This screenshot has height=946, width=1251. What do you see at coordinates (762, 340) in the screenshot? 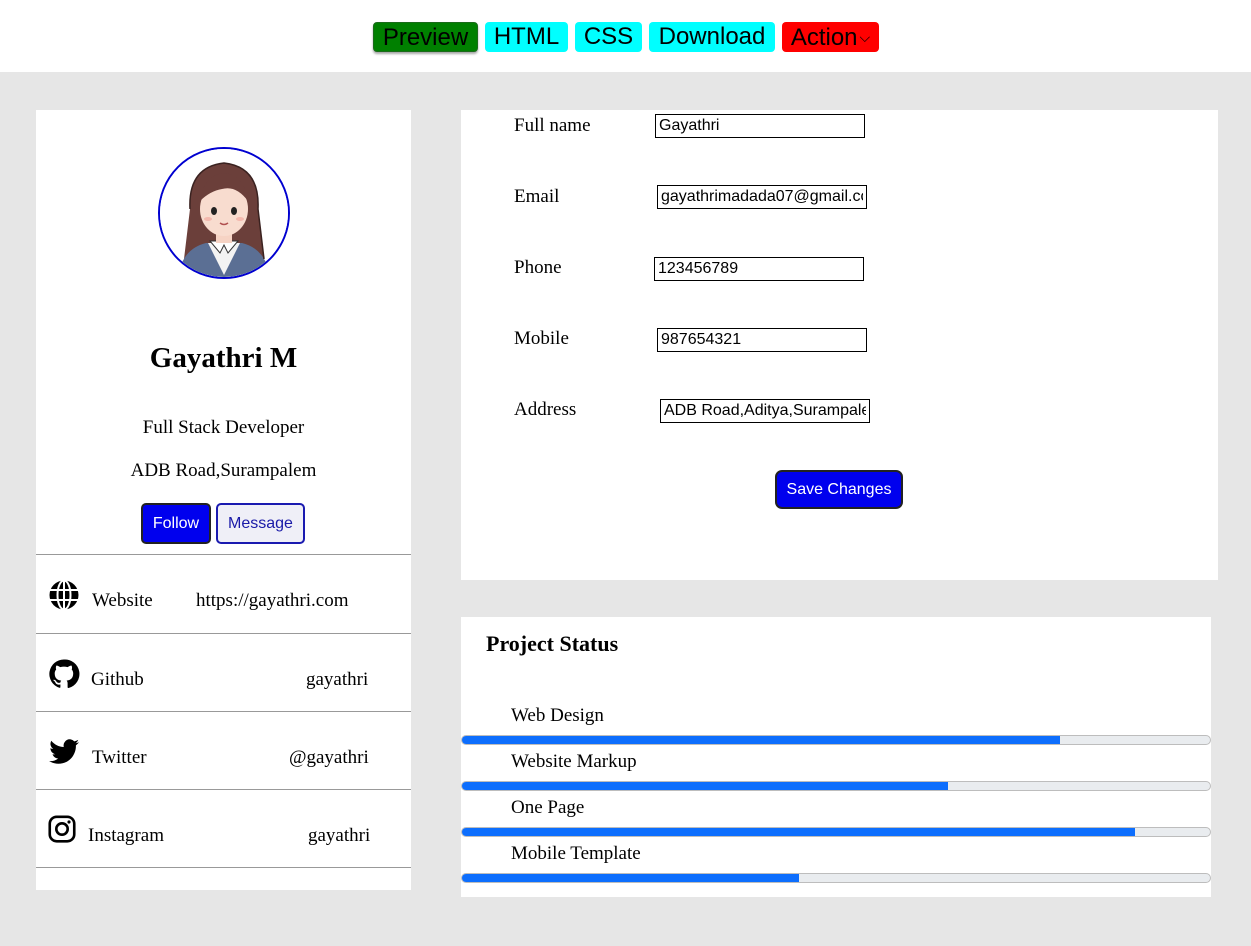
I see `mobile-field` at bounding box center [762, 340].